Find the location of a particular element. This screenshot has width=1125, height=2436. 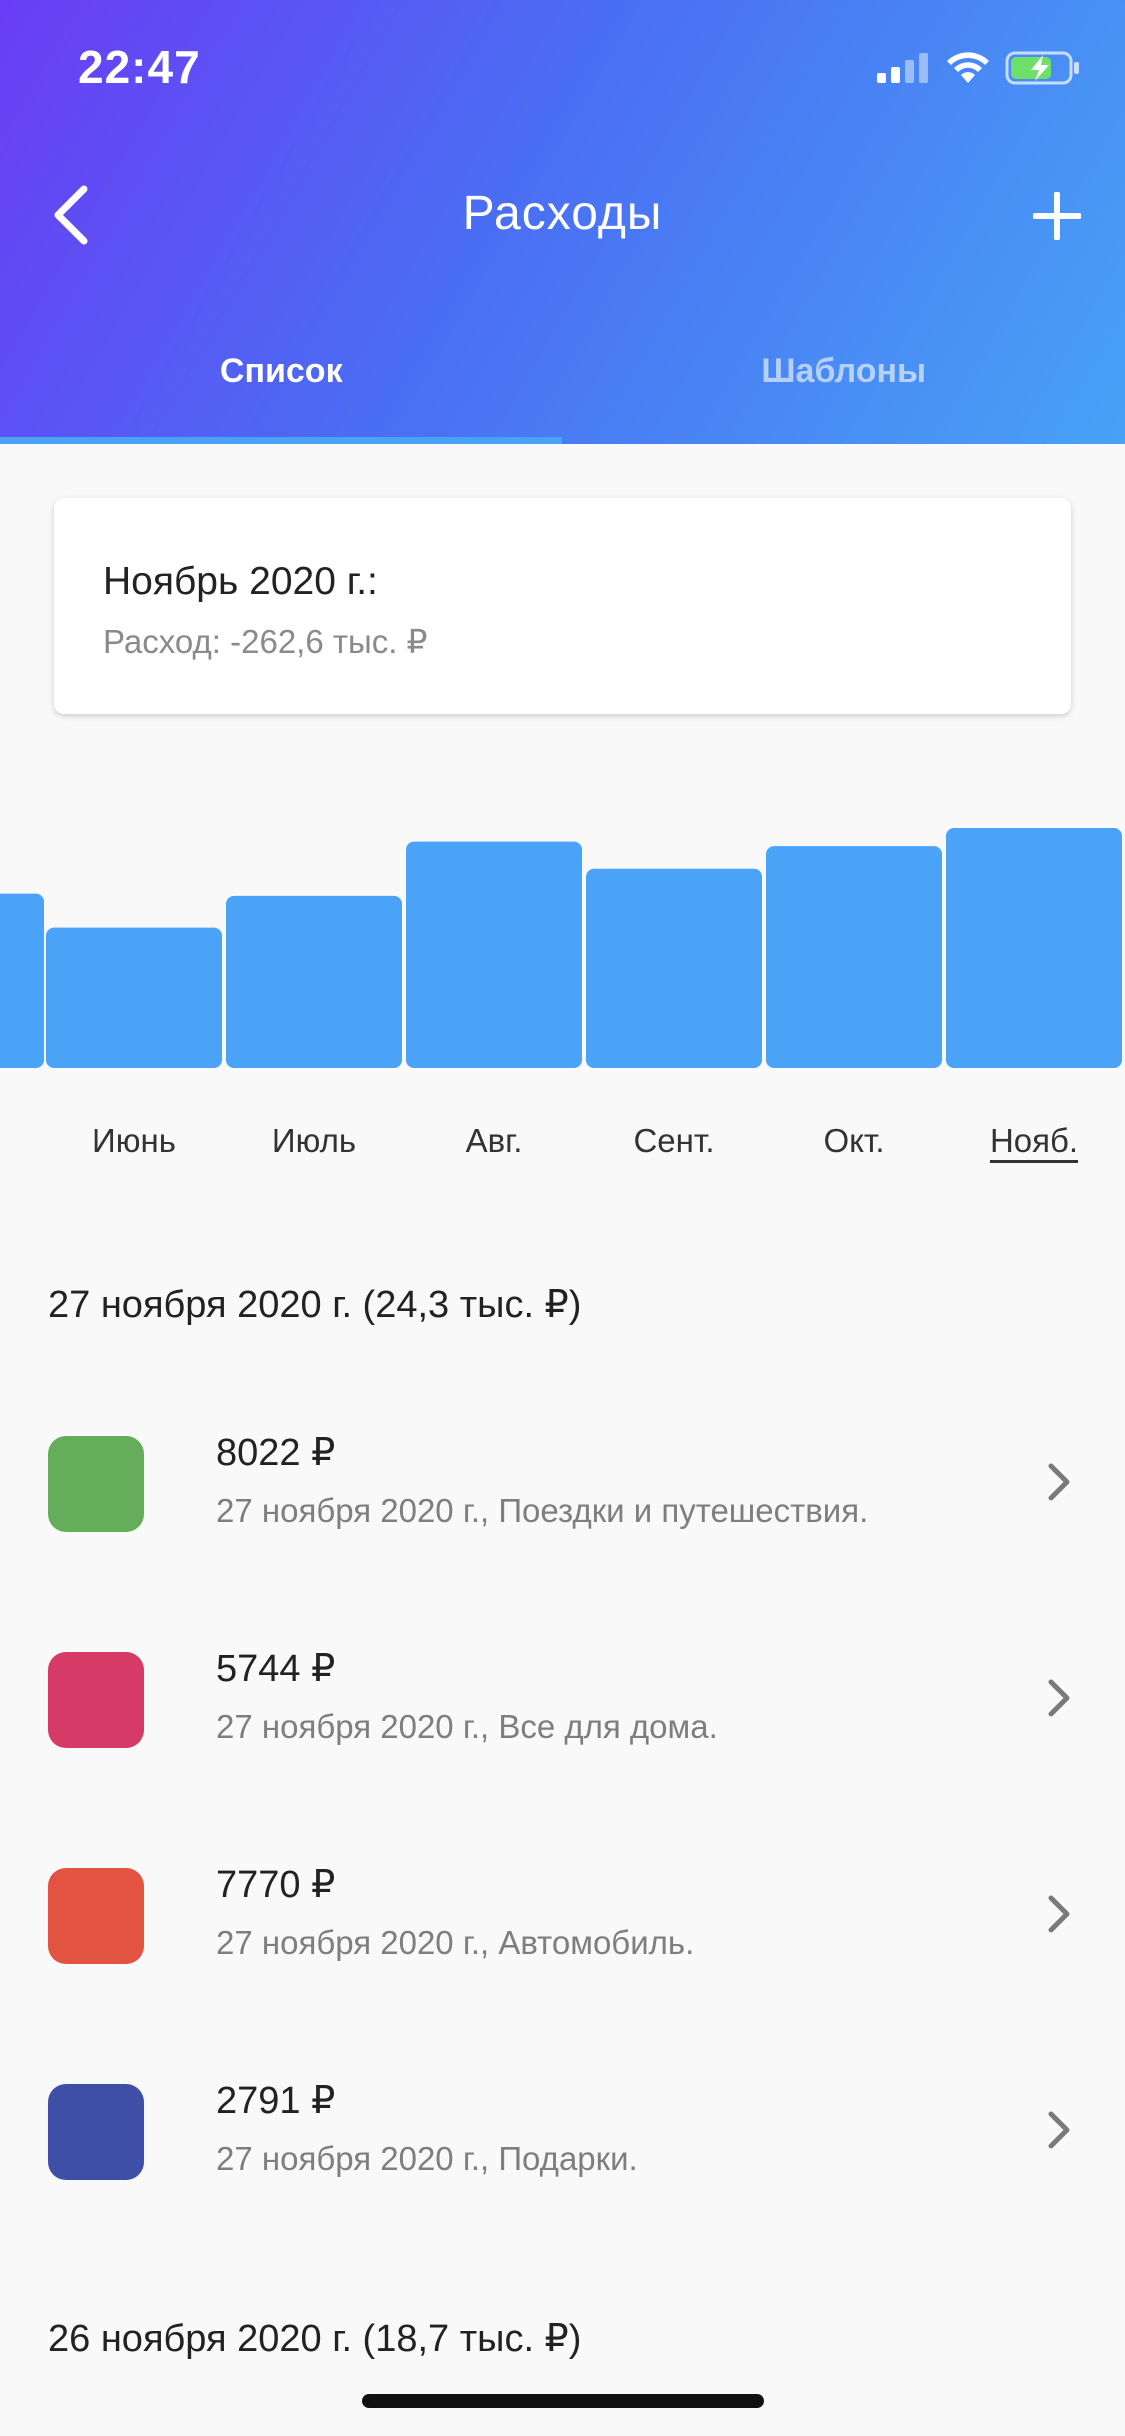

chart-month-label: Сент. is located at coordinates (674, 1141).